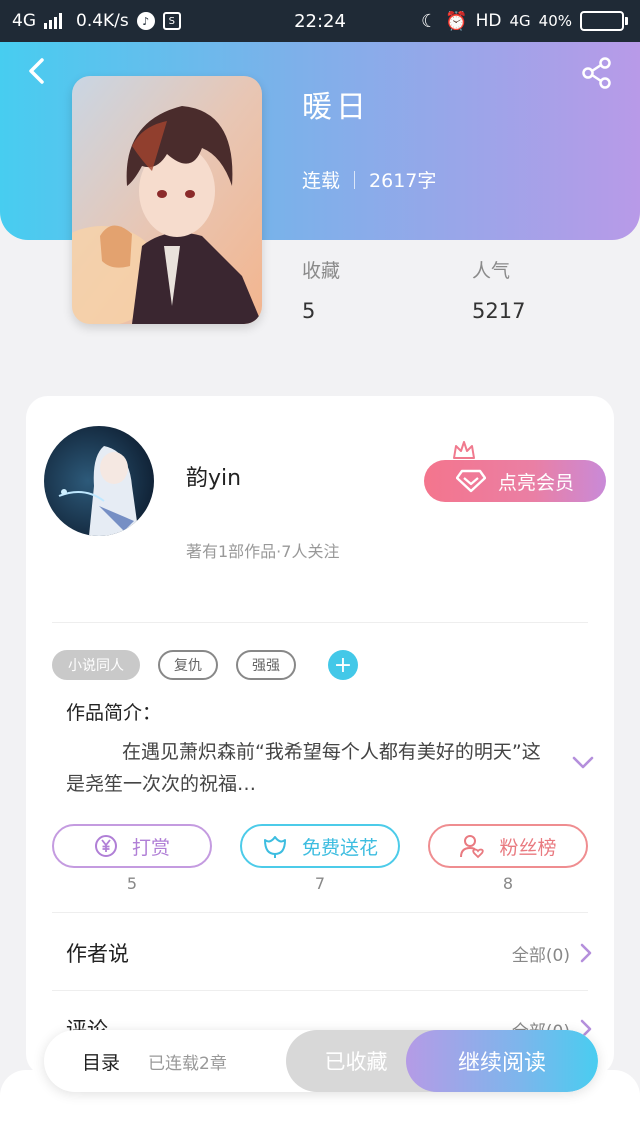  What do you see at coordinates (329, 953) in the screenshot?
I see `author-says-row: 作者说 全部(0)` at bounding box center [329, 953].